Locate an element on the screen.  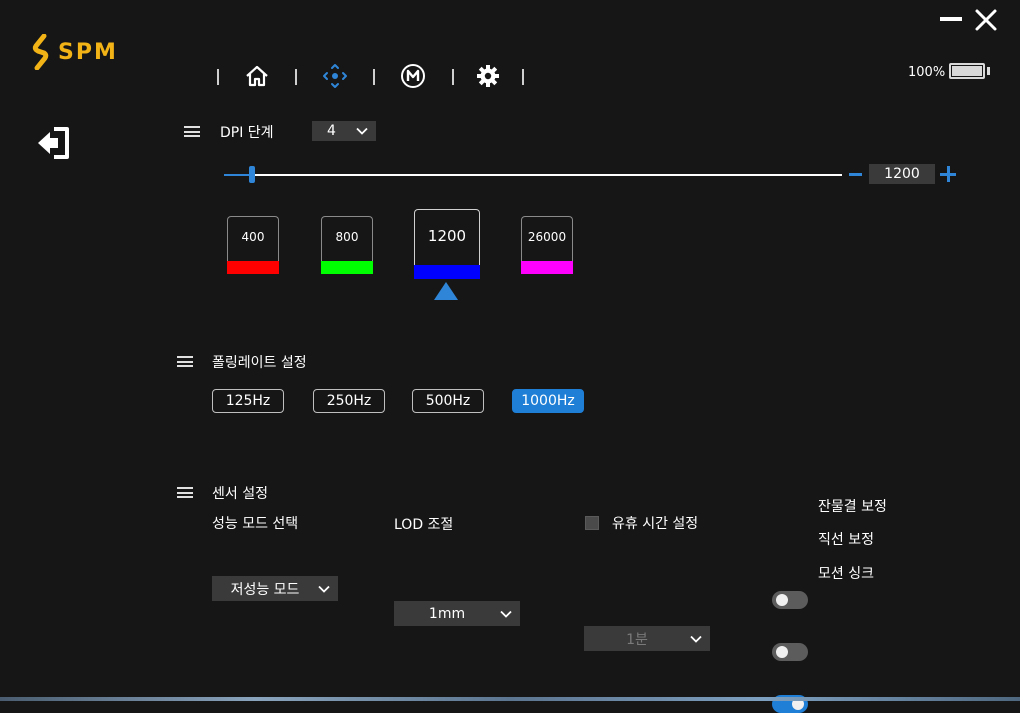
ripple-correction-label: 잔물결 보정 is located at coordinates (852, 507).